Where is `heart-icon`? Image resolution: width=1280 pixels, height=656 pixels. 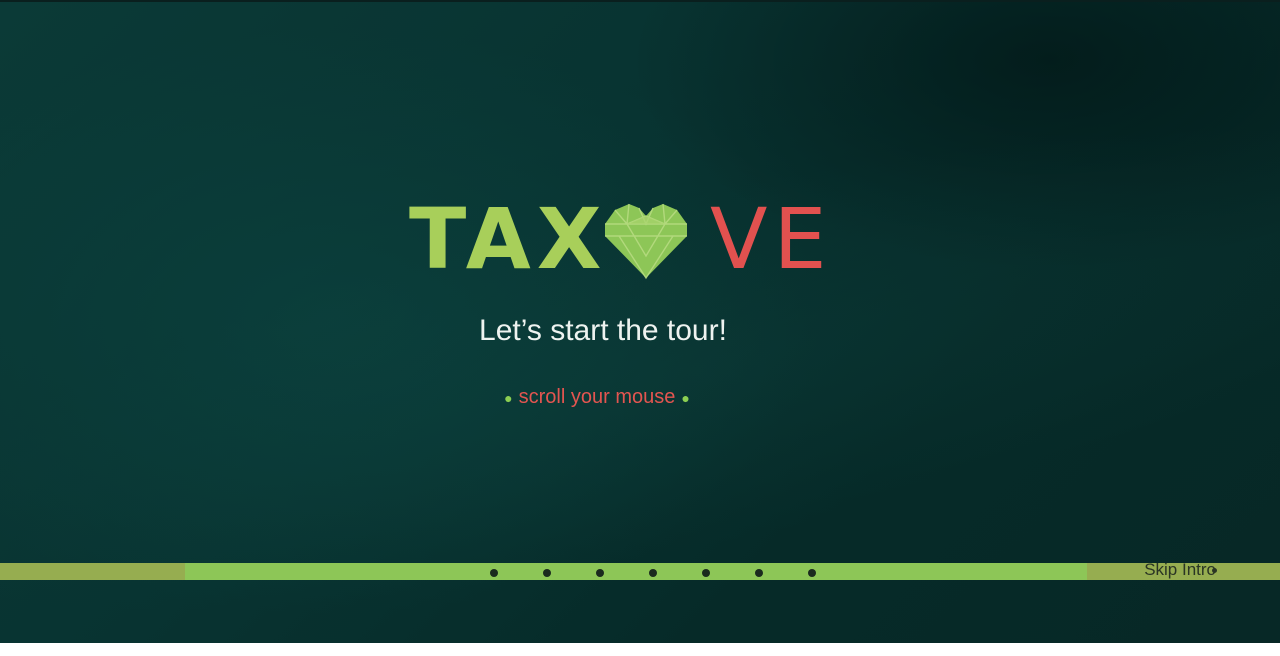 heart-icon is located at coordinates (646, 241).